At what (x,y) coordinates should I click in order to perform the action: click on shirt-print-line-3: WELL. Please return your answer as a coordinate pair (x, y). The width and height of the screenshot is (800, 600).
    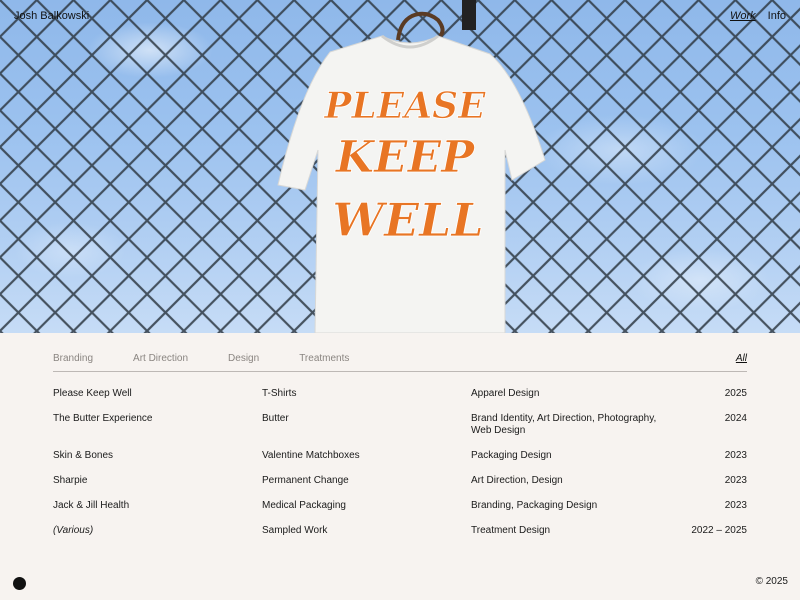
    Looking at the image, I should click on (407, 220).